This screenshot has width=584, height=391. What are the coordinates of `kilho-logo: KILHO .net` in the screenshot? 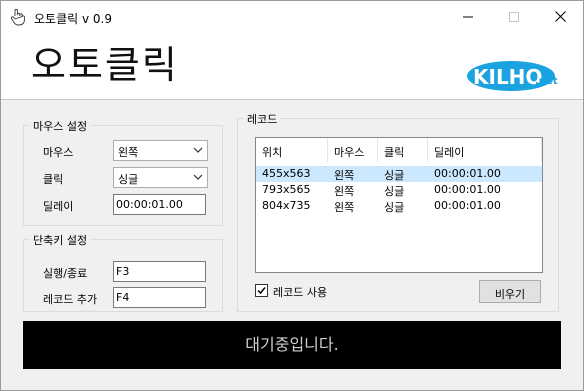 It's located at (512, 76).